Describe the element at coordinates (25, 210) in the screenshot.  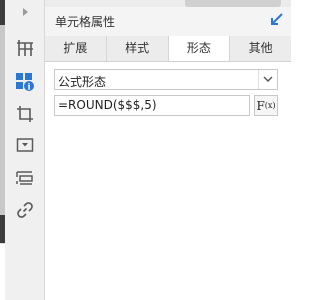
I see `link-icon` at that location.